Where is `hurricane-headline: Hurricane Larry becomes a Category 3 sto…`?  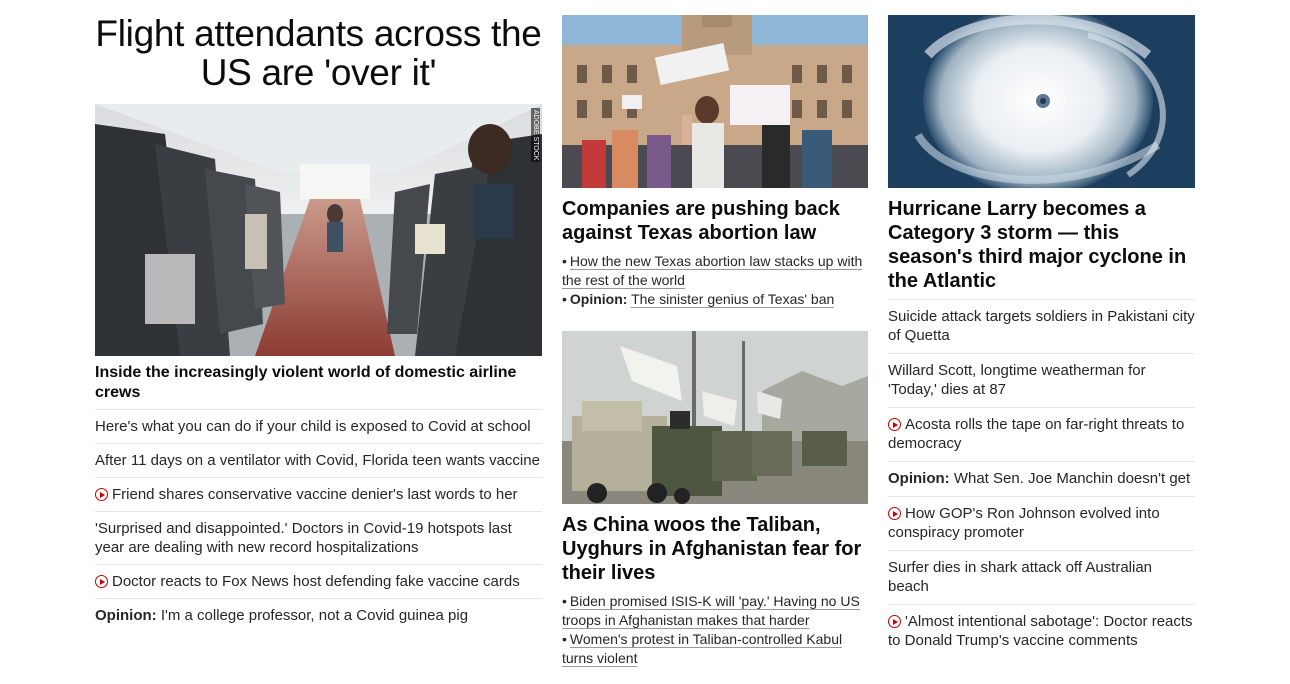 hurricane-headline: Hurricane Larry becomes a Category 3 sto… is located at coordinates (1041, 248).